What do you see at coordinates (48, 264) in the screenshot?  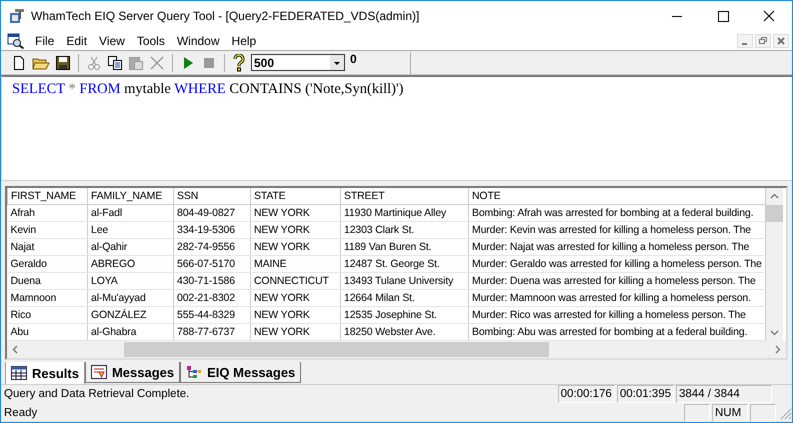 I see `table-cell: Geraldo` at bounding box center [48, 264].